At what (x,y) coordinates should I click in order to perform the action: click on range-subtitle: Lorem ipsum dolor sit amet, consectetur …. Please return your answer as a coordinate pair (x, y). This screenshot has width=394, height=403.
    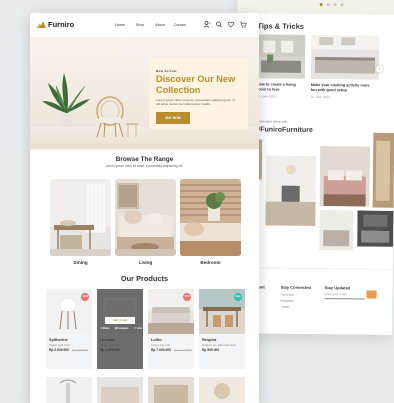
    Looking at the image, I should click on (144, 166).